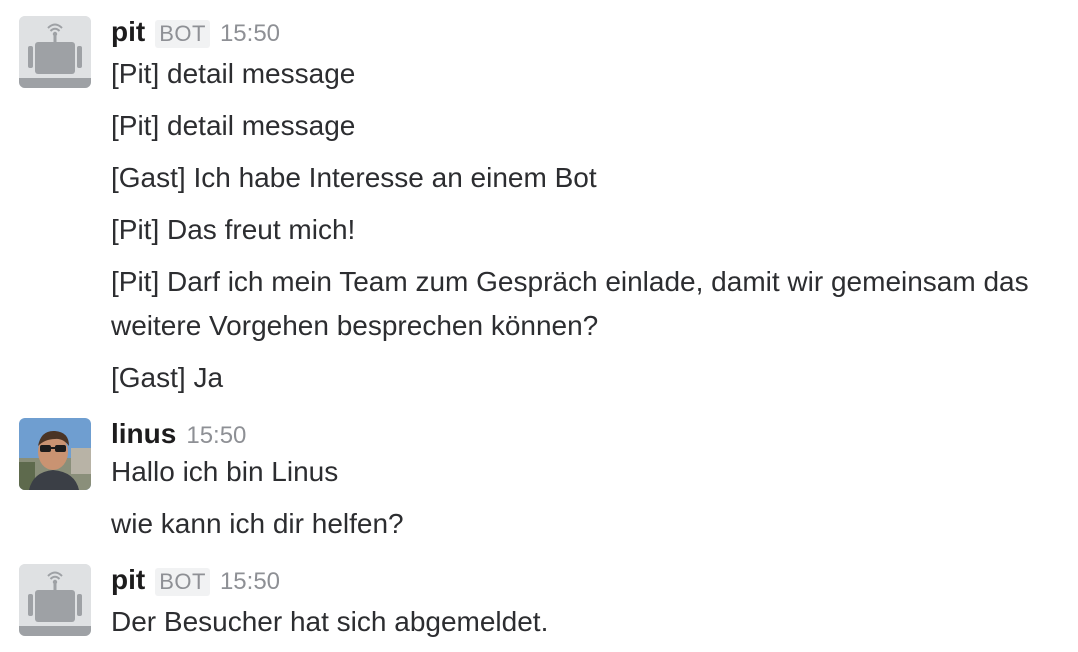  I want to click on username: linus, so click(143, 434).